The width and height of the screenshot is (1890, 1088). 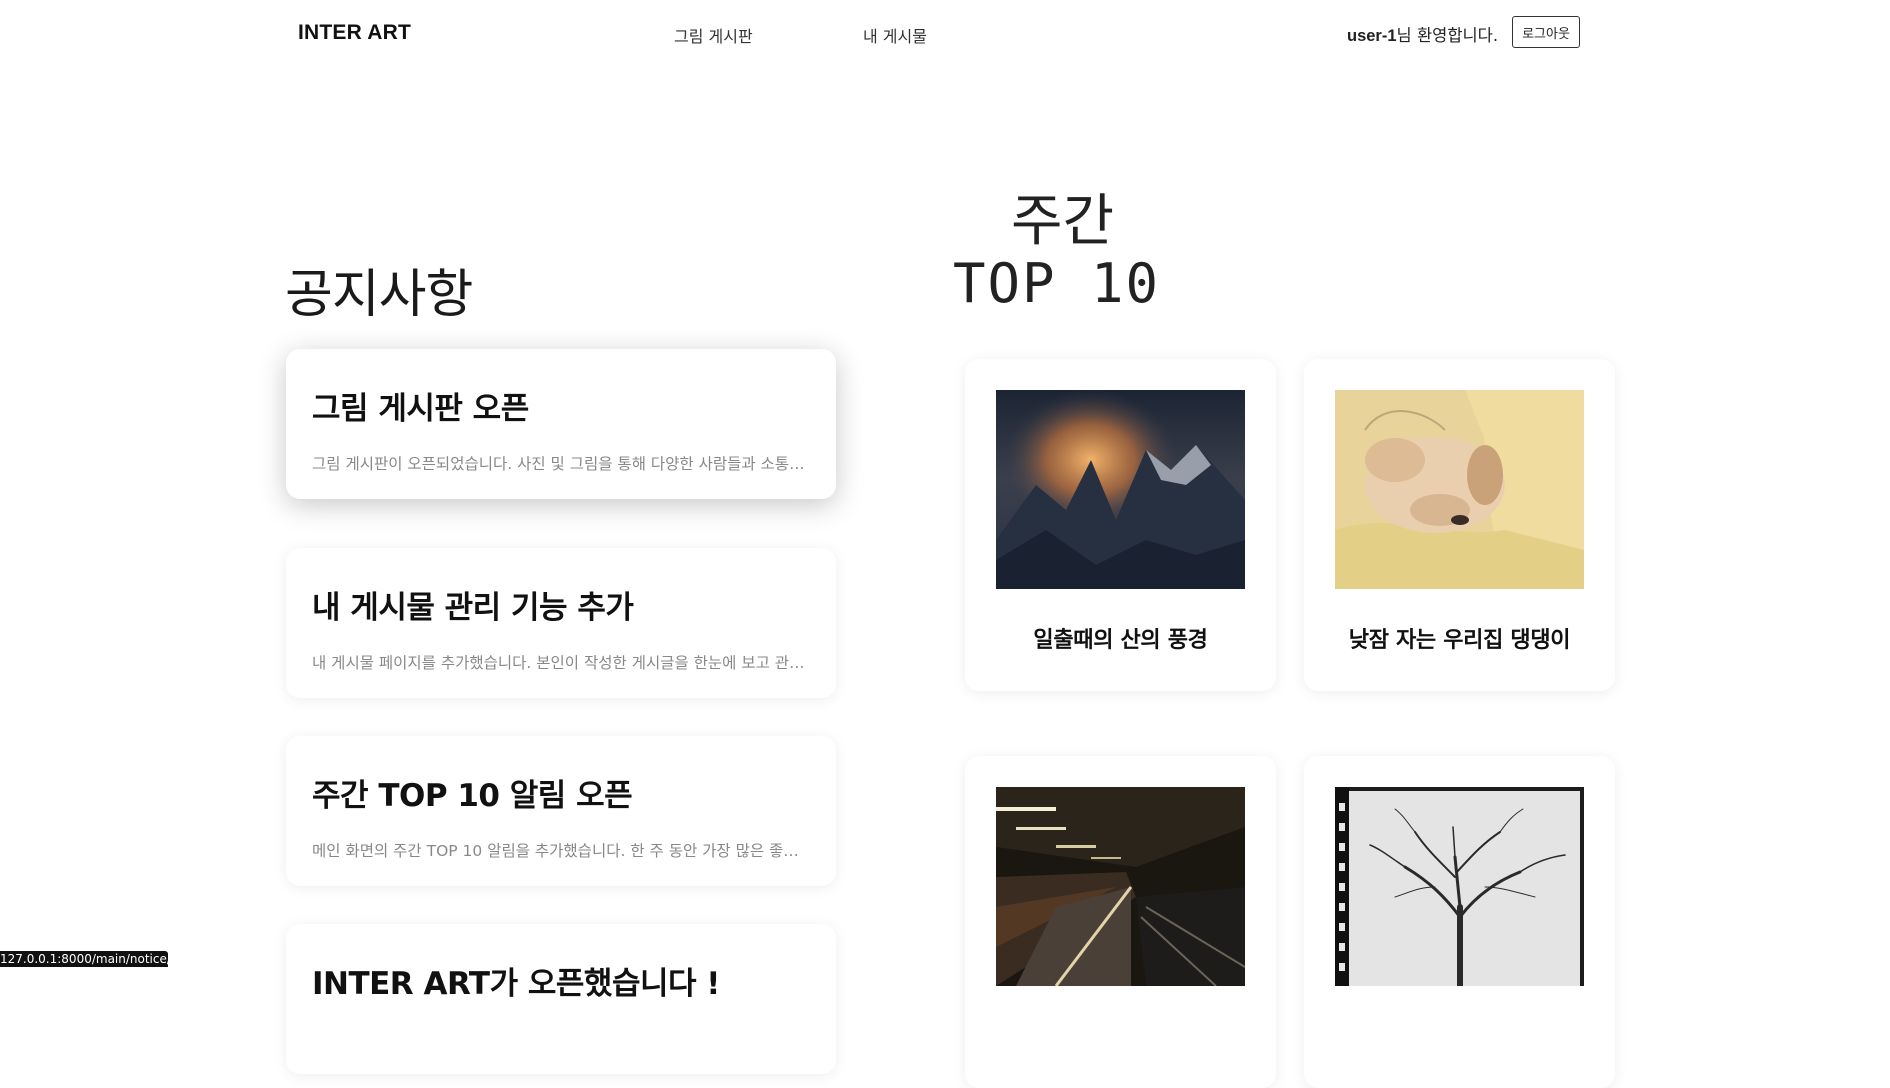 What do you see at coordinates (1063, 221) in the screenshot?
I see `top10-heading-line1: 주간` at bounding box center [1063, 221].